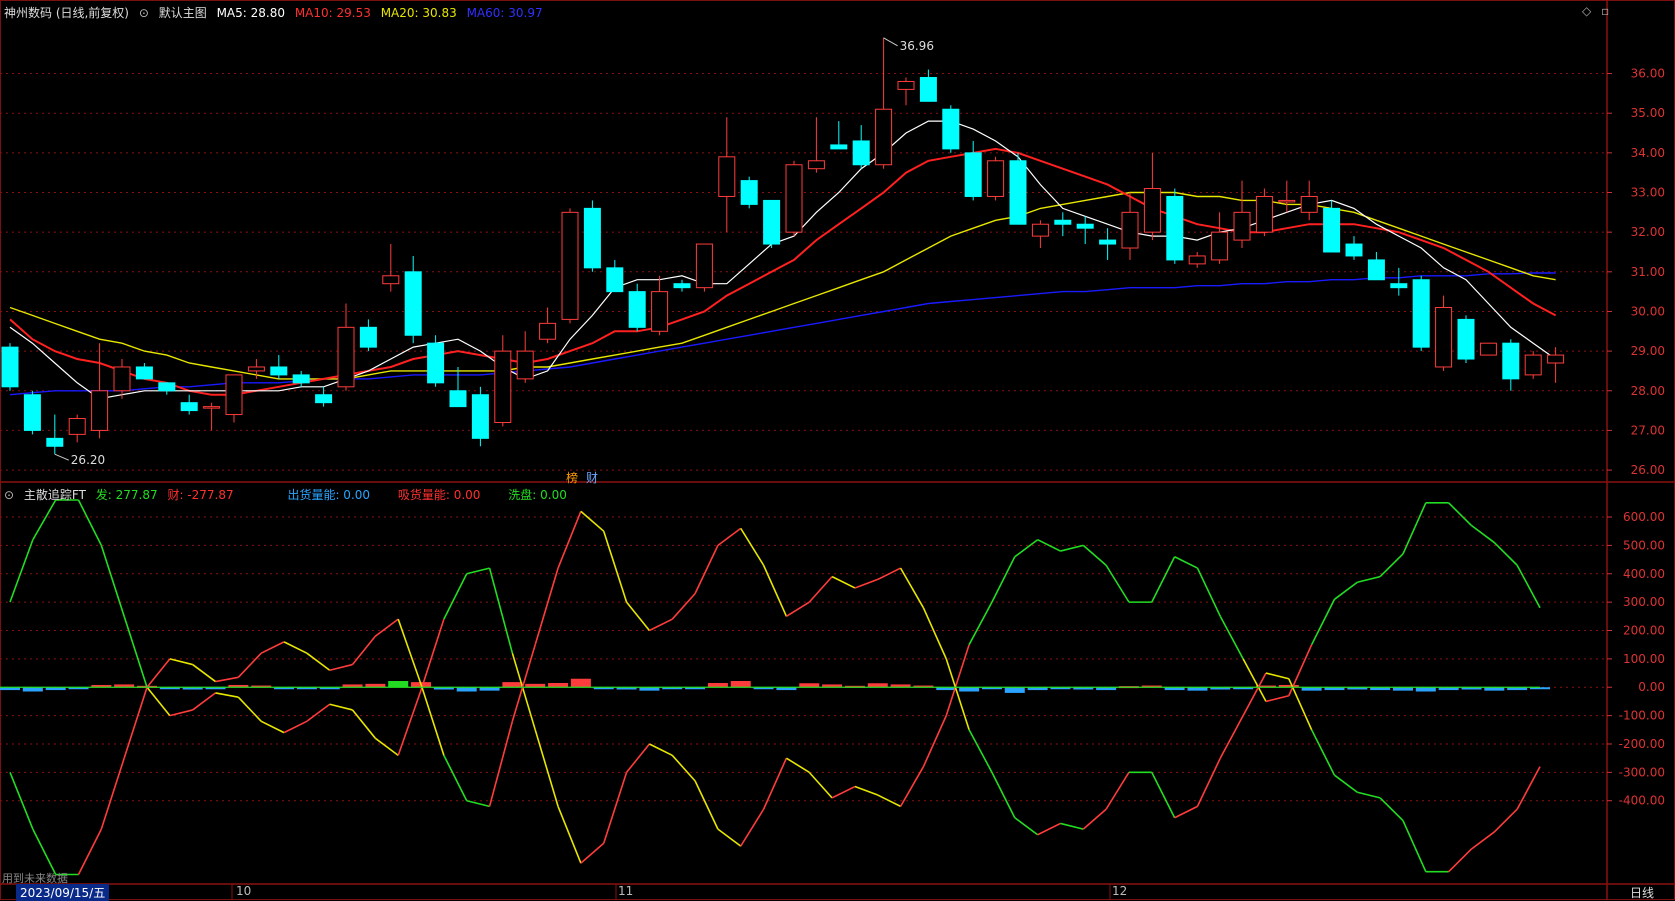  What do you see at coordinates (1648, 470) in the screenshot?
I see `price-tick-label: 26.00` at bounding box center [1648, 470].